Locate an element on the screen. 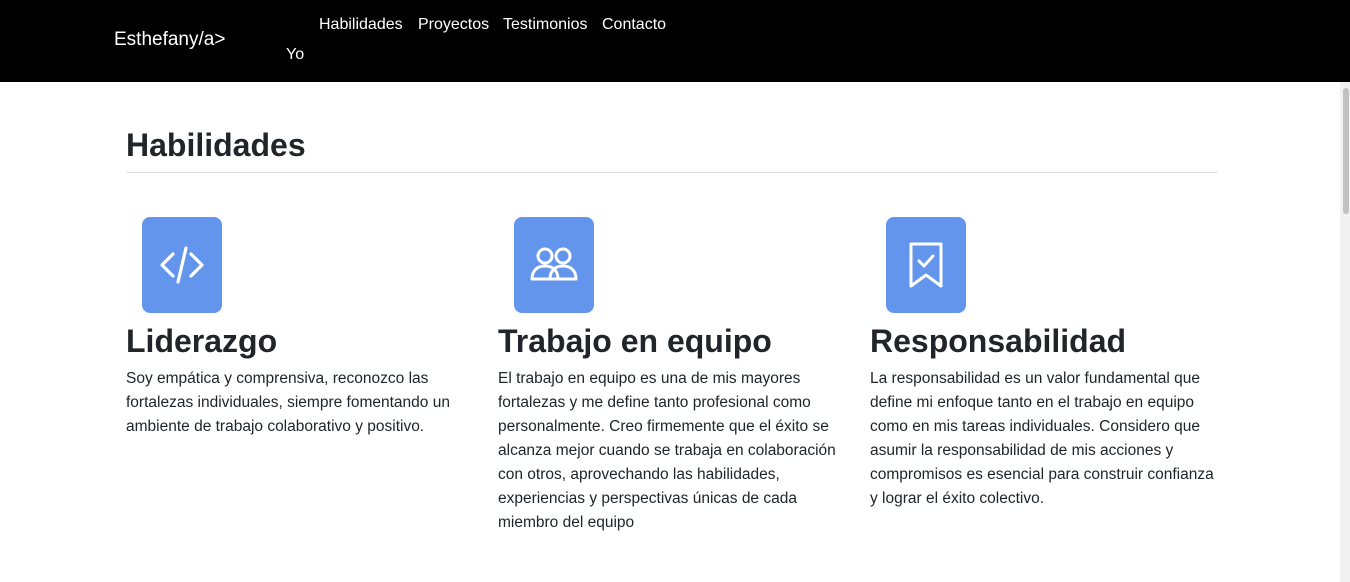  code-icon is located at coordinates (182, 265).